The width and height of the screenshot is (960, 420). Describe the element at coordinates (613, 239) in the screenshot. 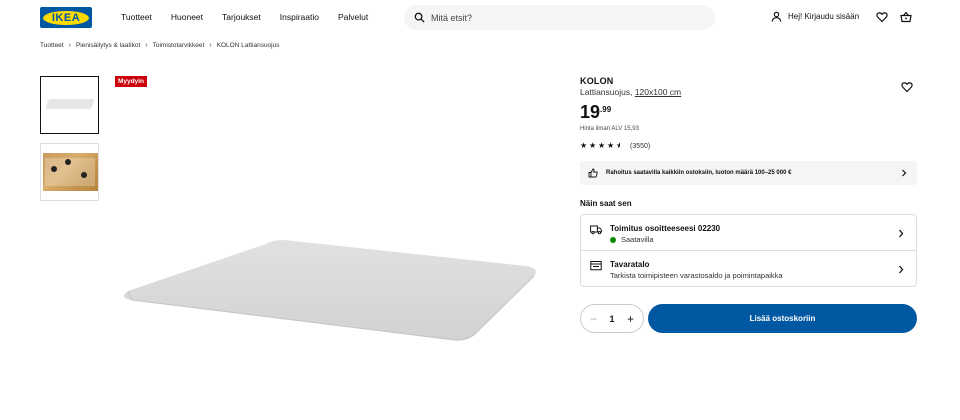

I see `available-dot` at that location.